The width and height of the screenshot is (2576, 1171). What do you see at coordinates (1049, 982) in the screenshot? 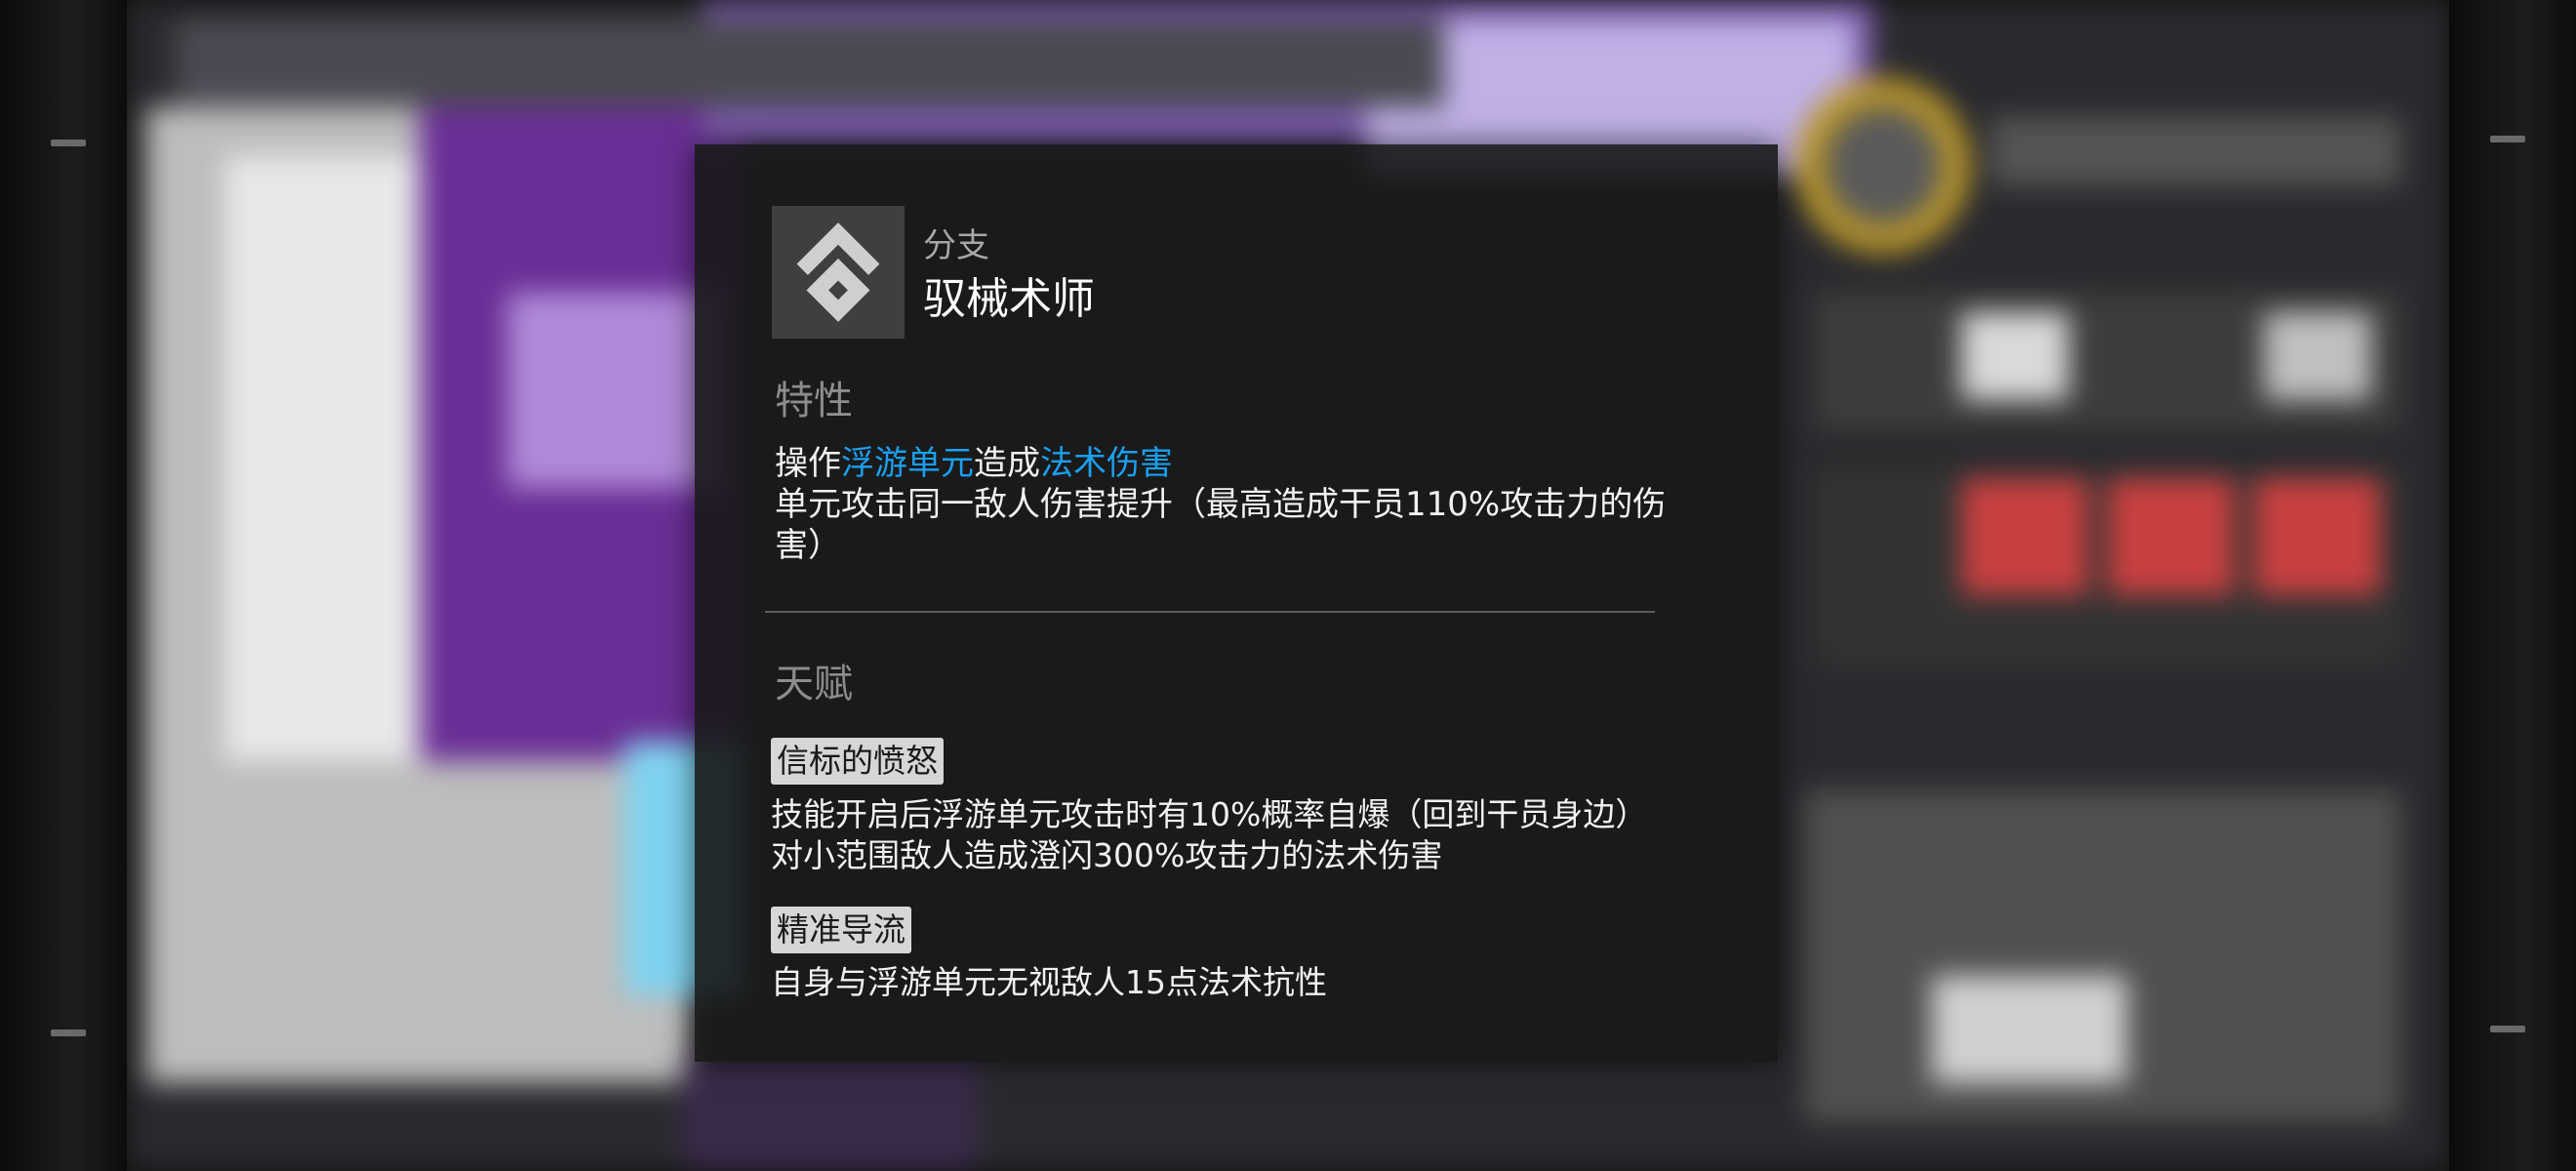
I see `talent-desc-line: 自身与浮游单元无视敌人15点法术抗性` at bounding box center [1049, 982].